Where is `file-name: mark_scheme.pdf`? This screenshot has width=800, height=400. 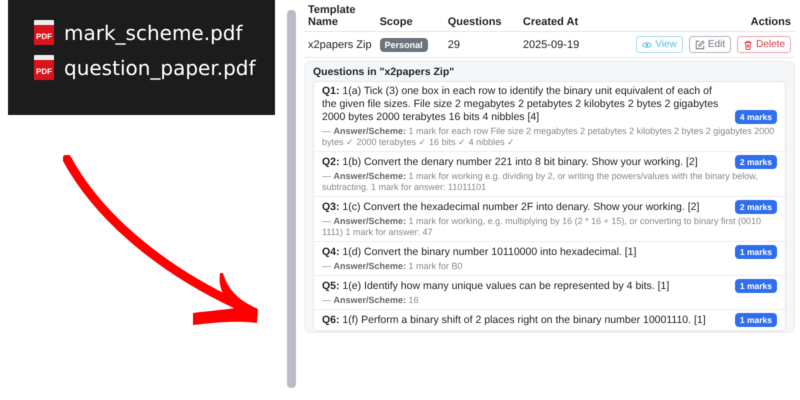 file-name: mark_scheme.pdf is located at coordinates (153, 32).